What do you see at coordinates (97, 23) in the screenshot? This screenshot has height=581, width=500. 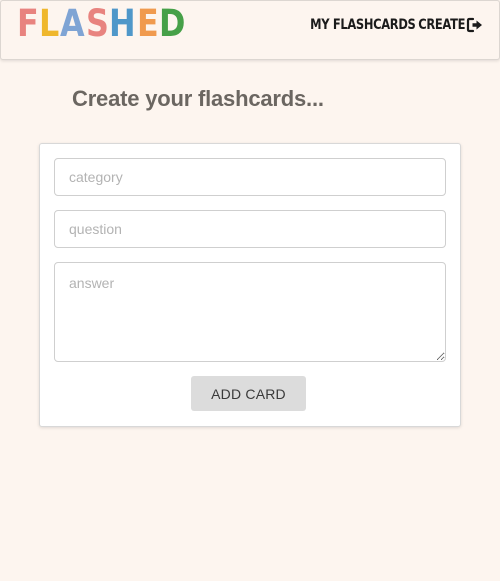 I see `logo-letter-s: S` at bounding box center [97, 23].